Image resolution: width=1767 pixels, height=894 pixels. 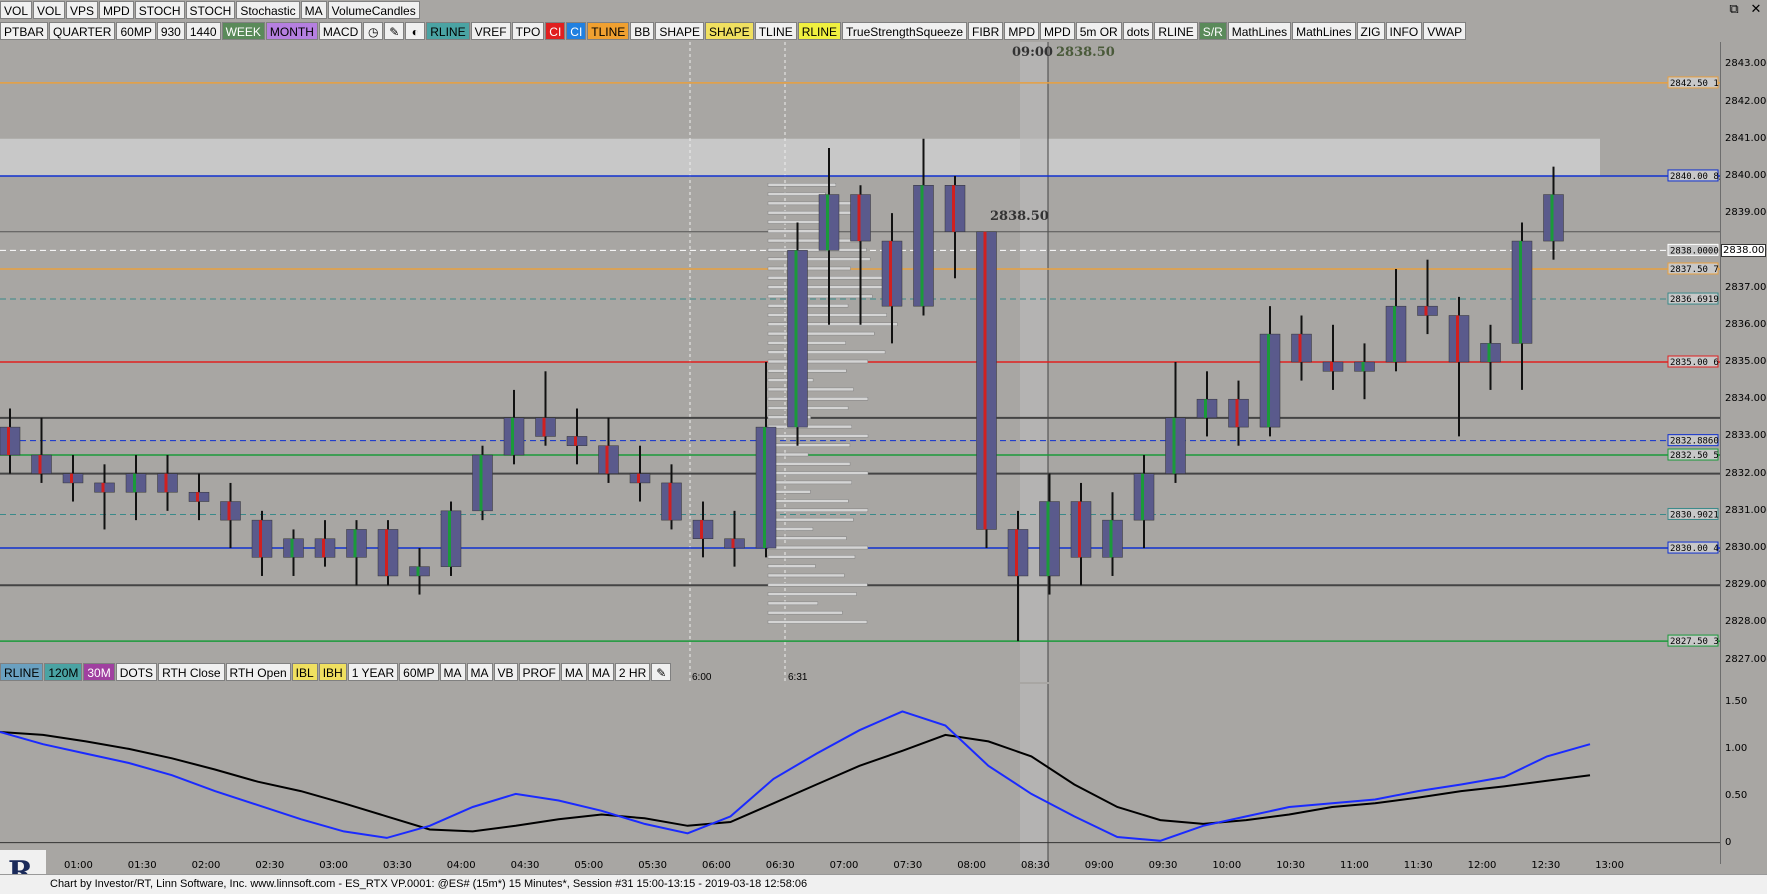 What do you see at coordinates (136, 672) in the screenshot?
I see `overlay-dots-button: DOTS` at bounding box center [136, 672].